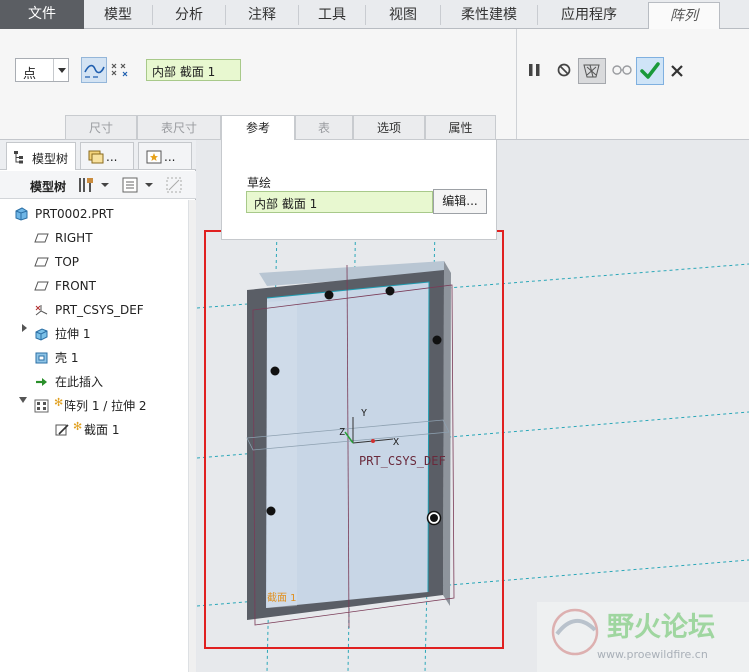  What do you see at coordinates (86, 185) in the screenshot?
I see `tree-settings-icon` at bounding box center [86, 185].